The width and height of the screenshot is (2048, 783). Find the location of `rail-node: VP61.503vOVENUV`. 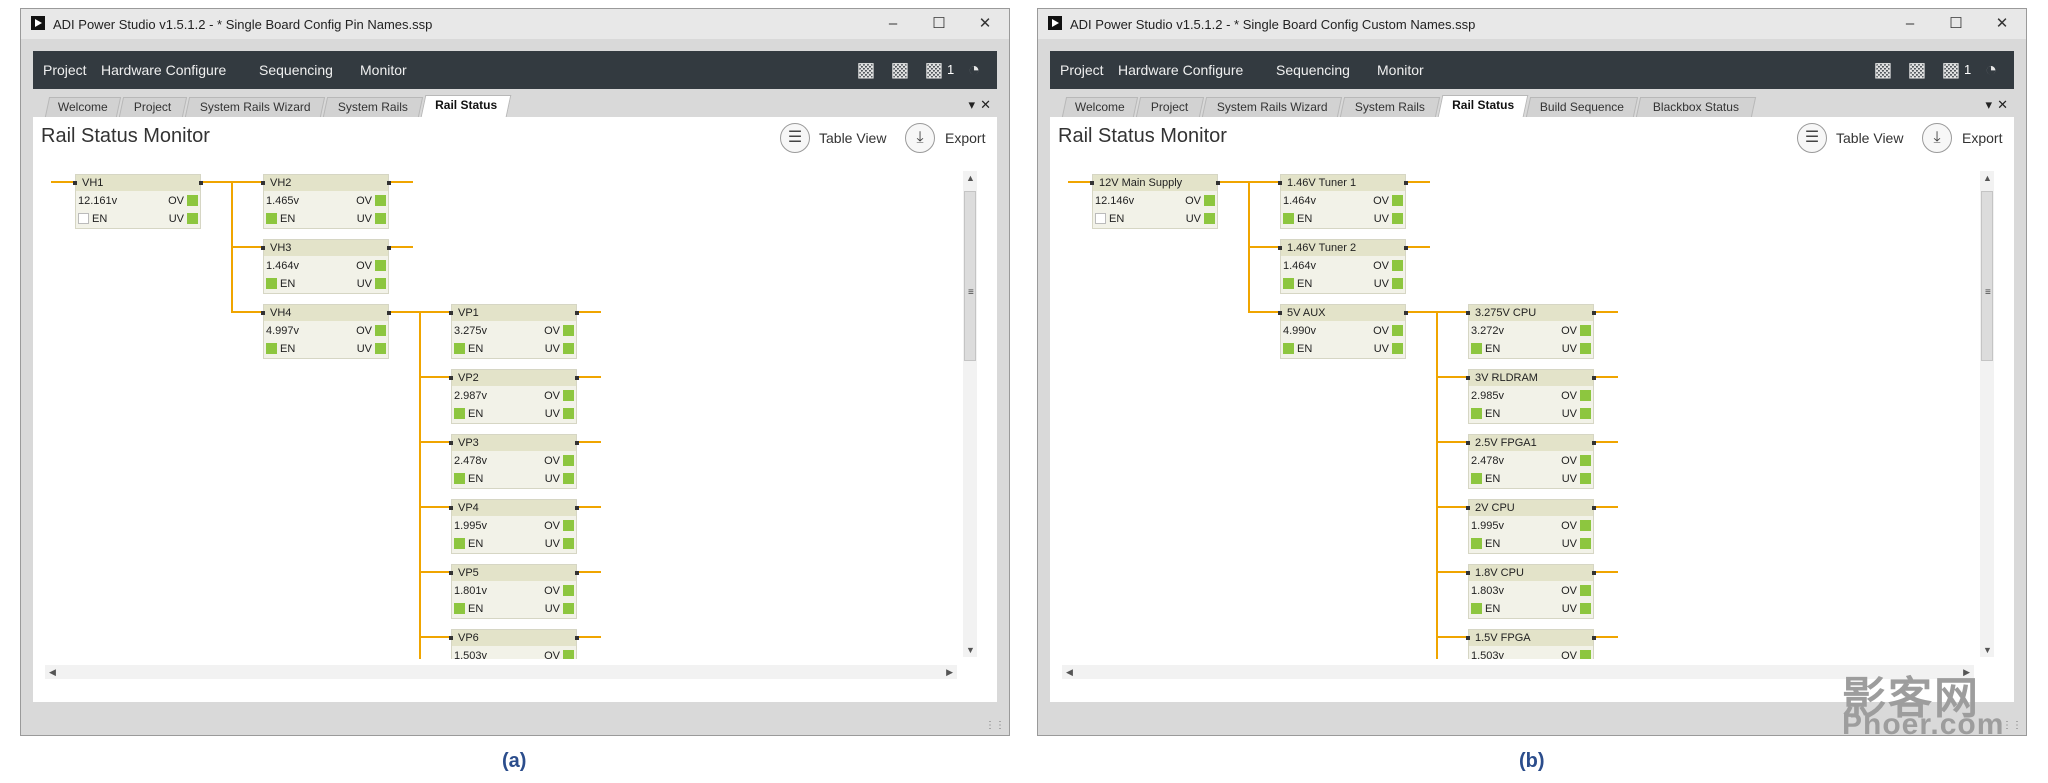

rail-node: VP61.503vOVENUV is located at coordinates (514, 644).